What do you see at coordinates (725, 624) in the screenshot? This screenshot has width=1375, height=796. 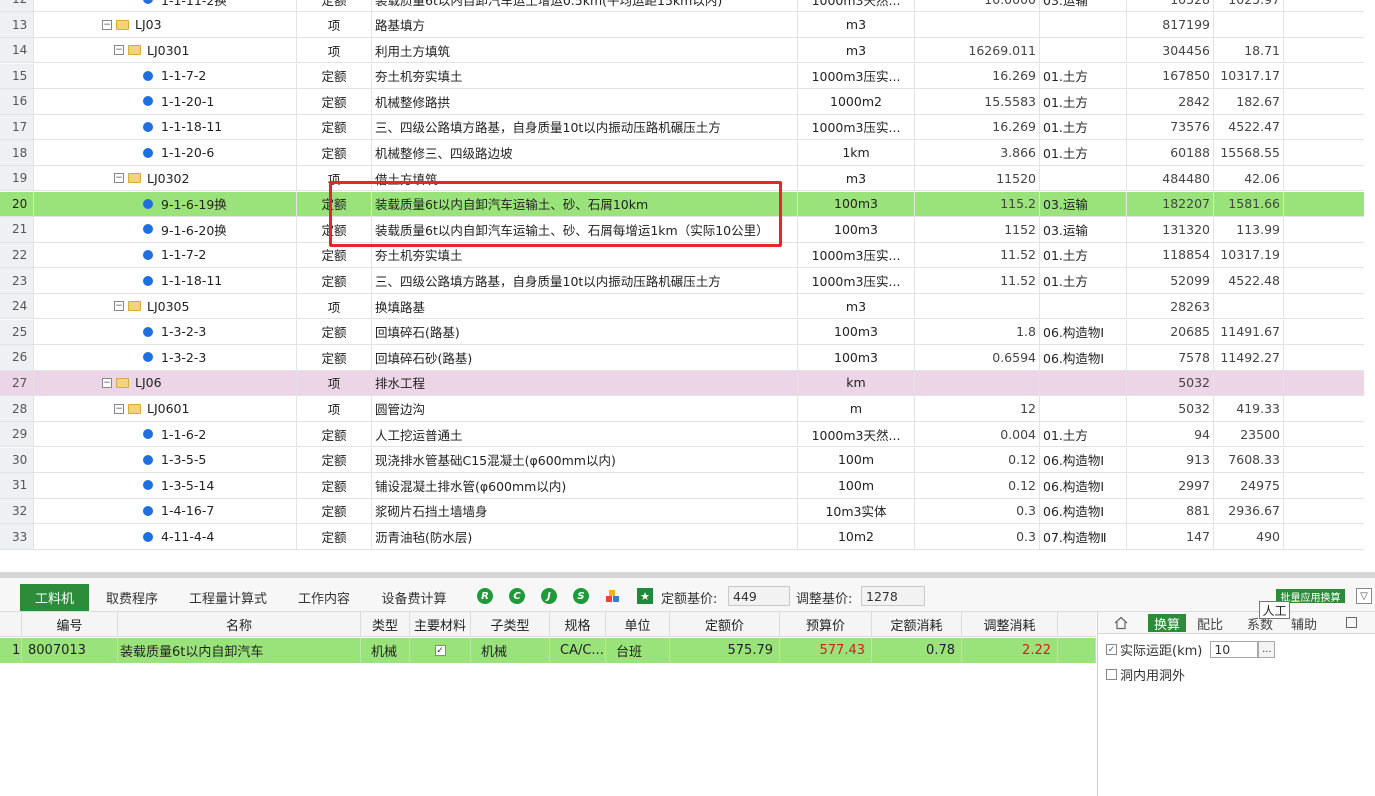 I see `col-base-price: 定额价` at bounding box center [725, 624].